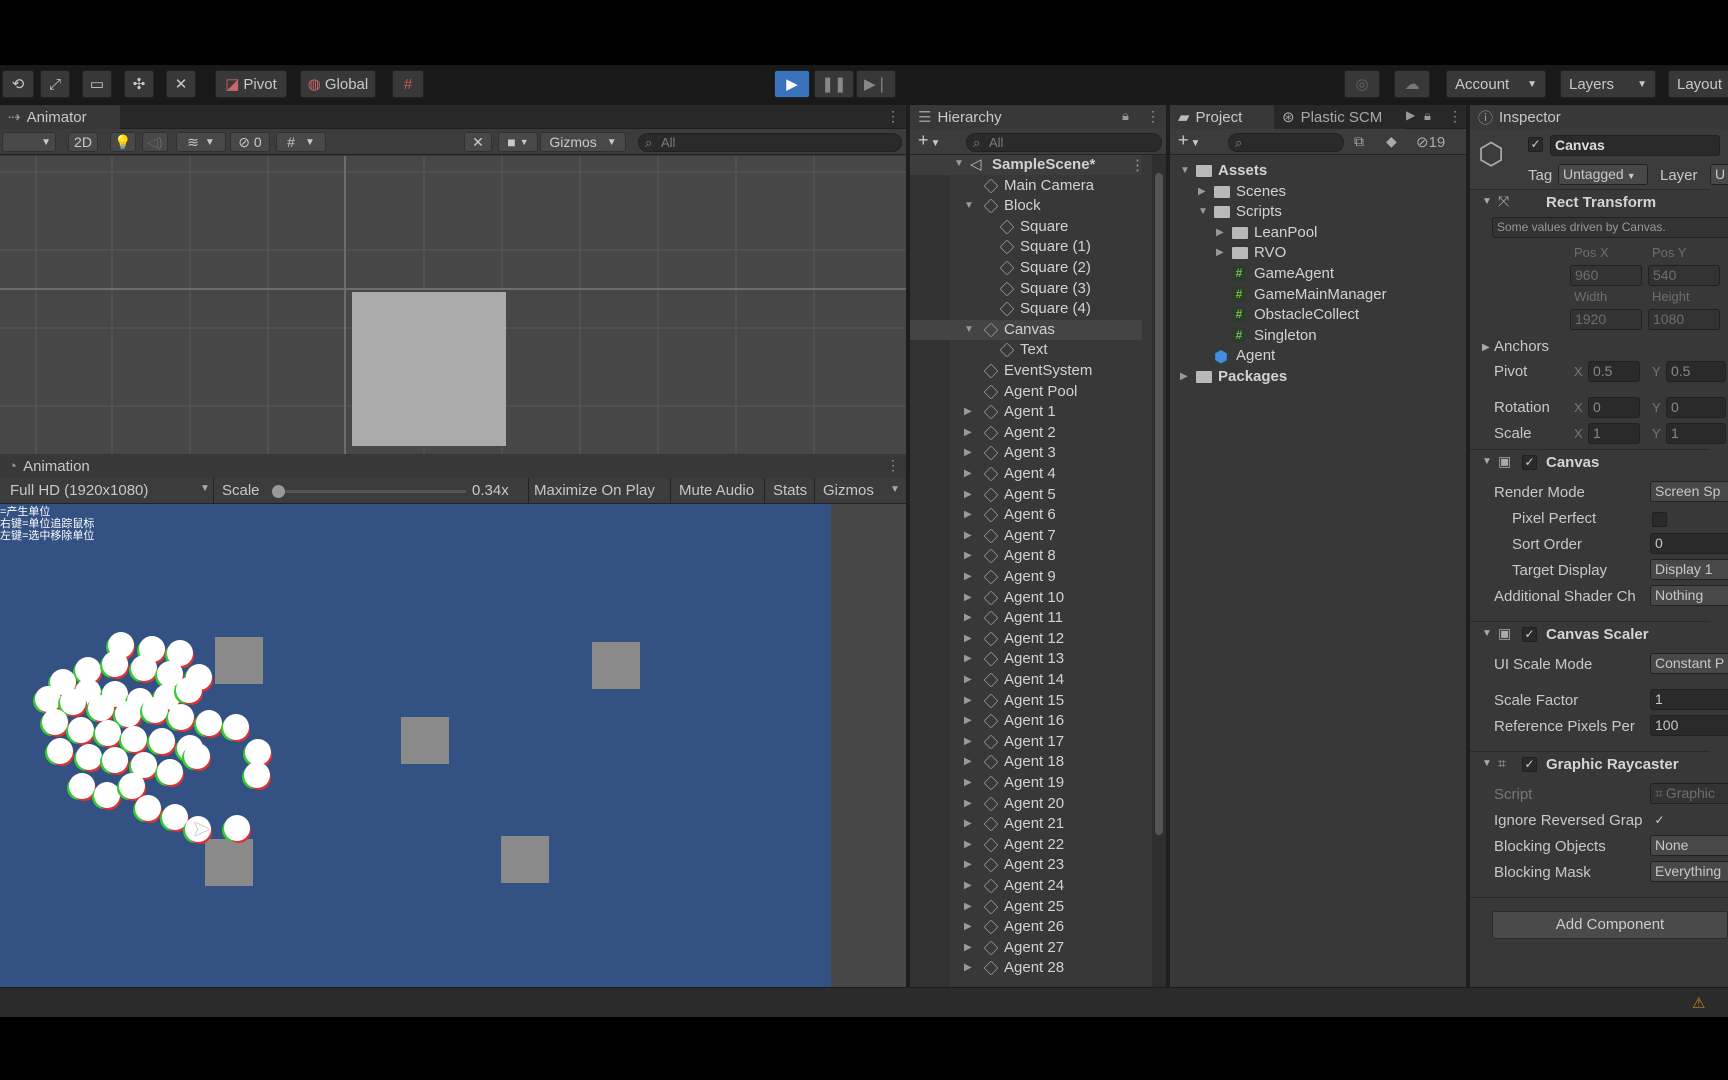  What do you see at coordinates (1026, 659) in the screenshot?
I see `hierarchy-item: ▶ Agent 13` at bounding box center [1026, 659].